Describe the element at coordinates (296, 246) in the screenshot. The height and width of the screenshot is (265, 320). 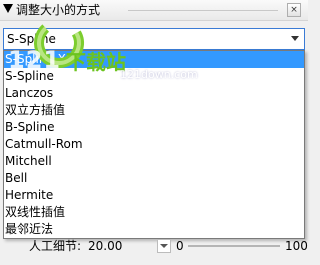
I see `slider-max-label: 100` at that location.